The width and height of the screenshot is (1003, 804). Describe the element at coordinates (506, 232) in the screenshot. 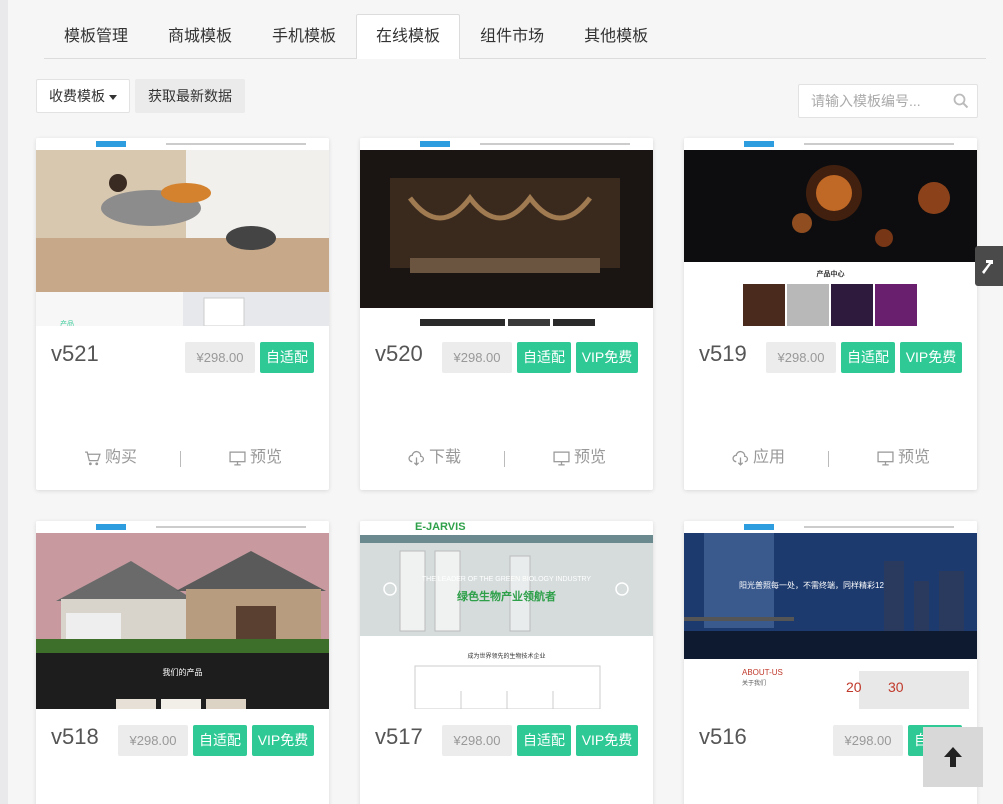

I see `template-thumbnail` at that location.